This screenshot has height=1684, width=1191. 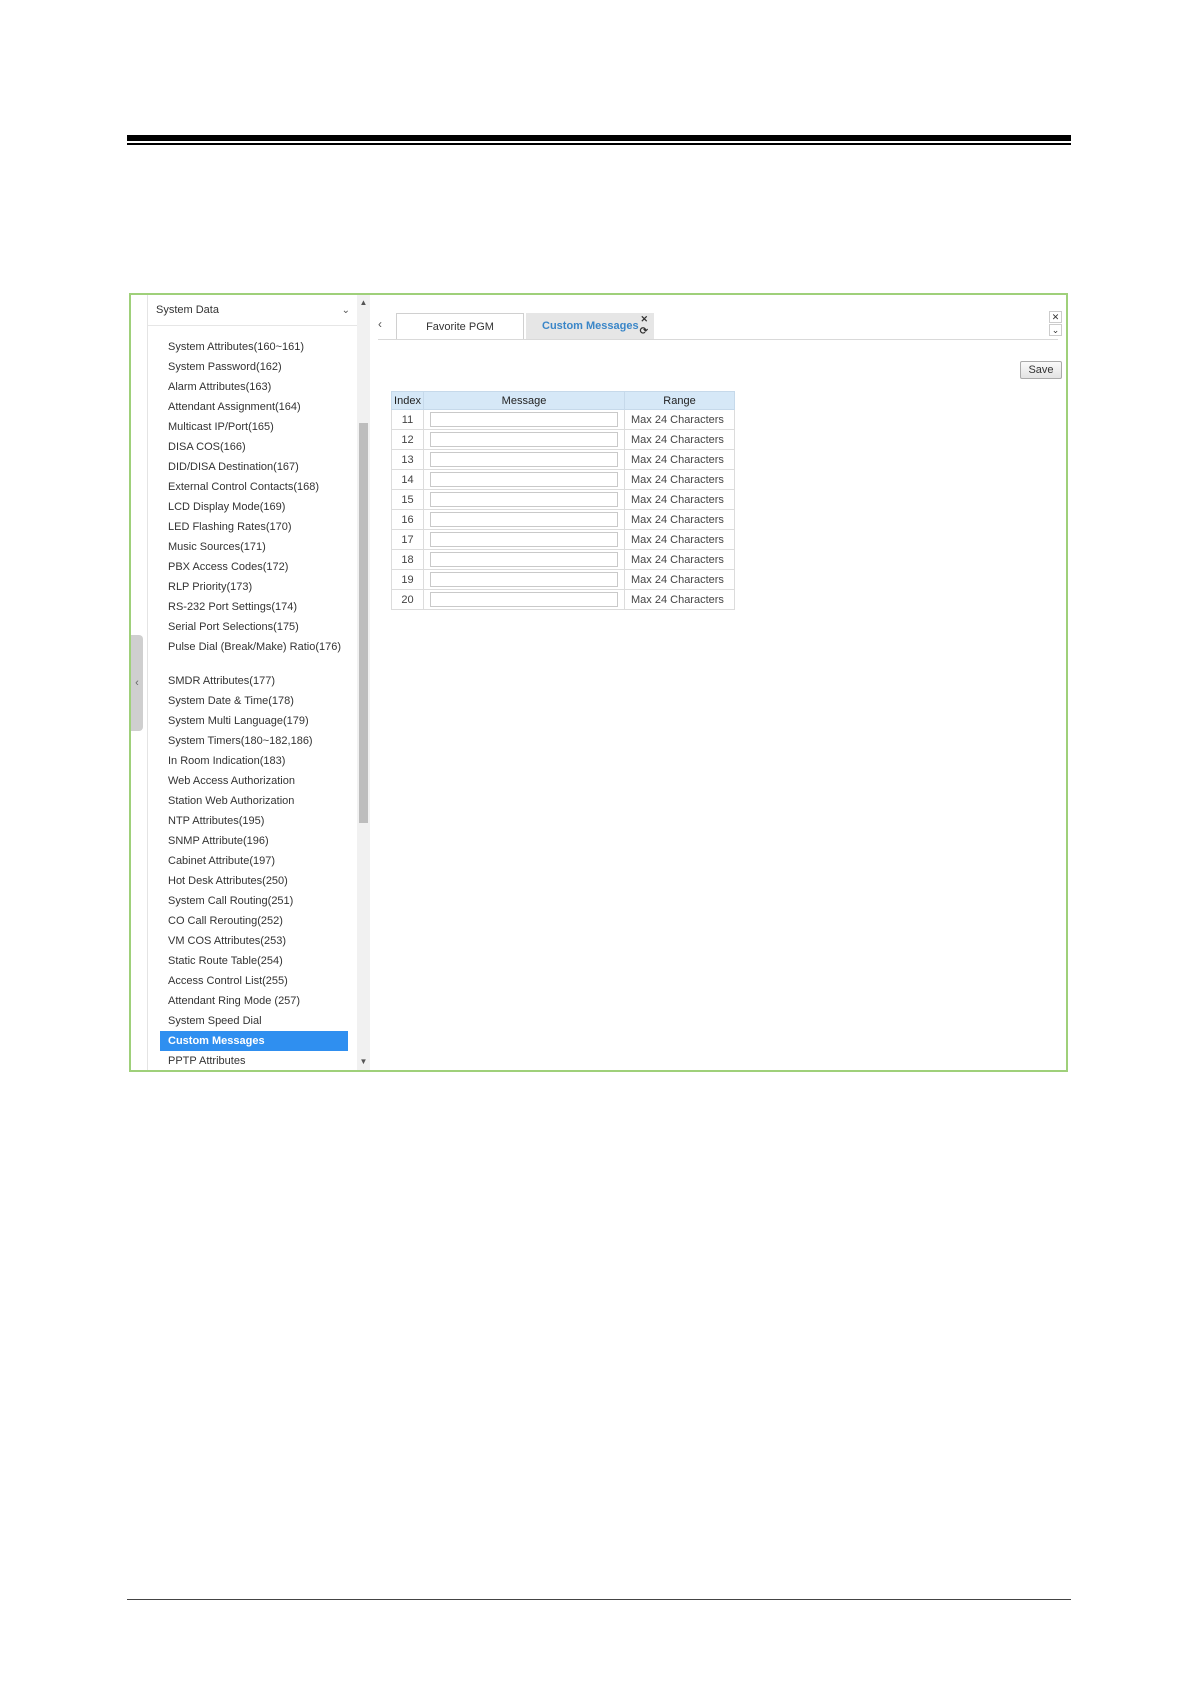 I want to click on scroll-down-icon: ▼, so click(x=363, y=1062).